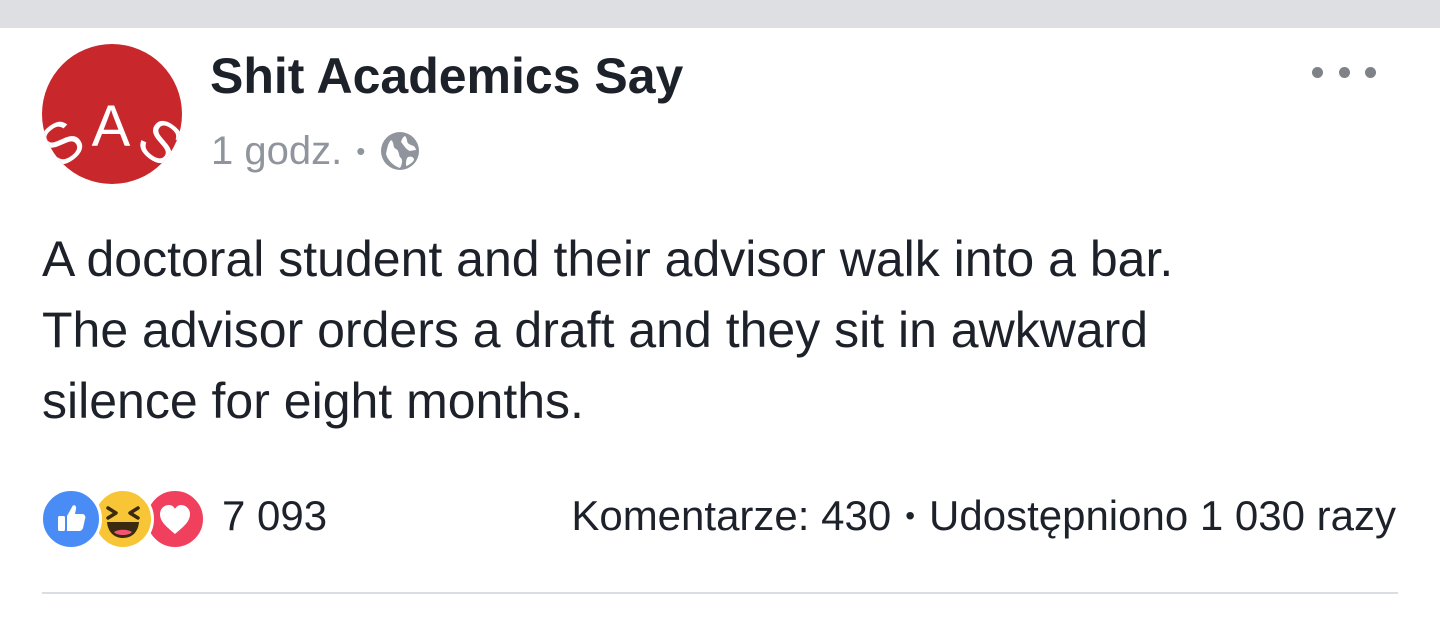 The height and width of the screenshot is (634, 1440). Describe the element at coordinates (731, 516) in the screenshot. I see `comments-count-link: Komentarze: 430` at that location.